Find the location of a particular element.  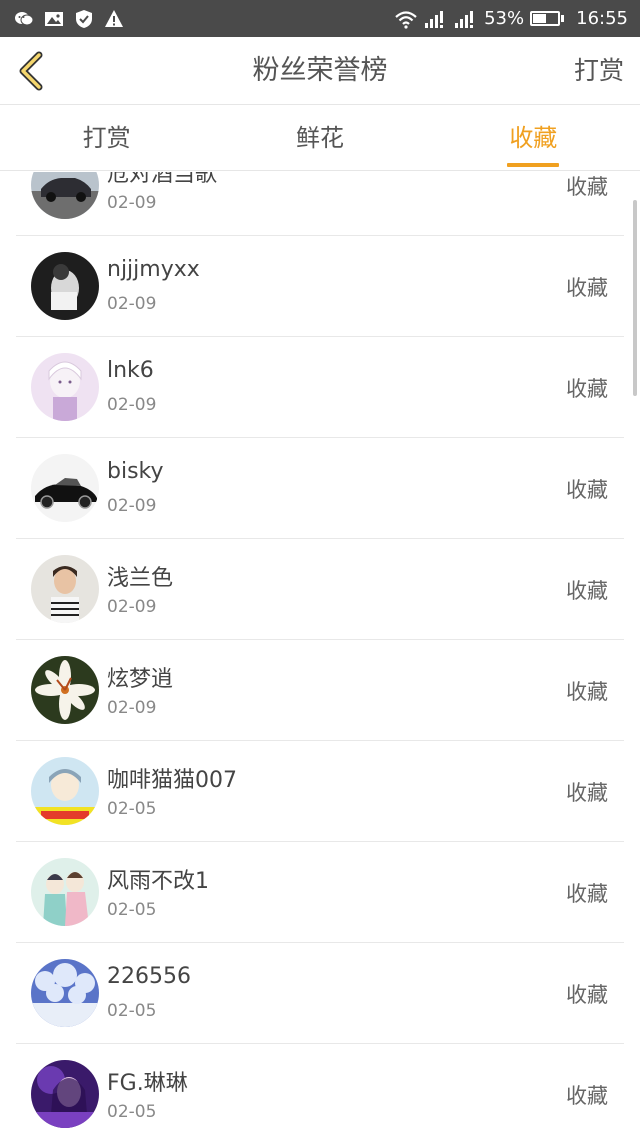

tab-reward: 打赏 is located at coordinates (106, 137).